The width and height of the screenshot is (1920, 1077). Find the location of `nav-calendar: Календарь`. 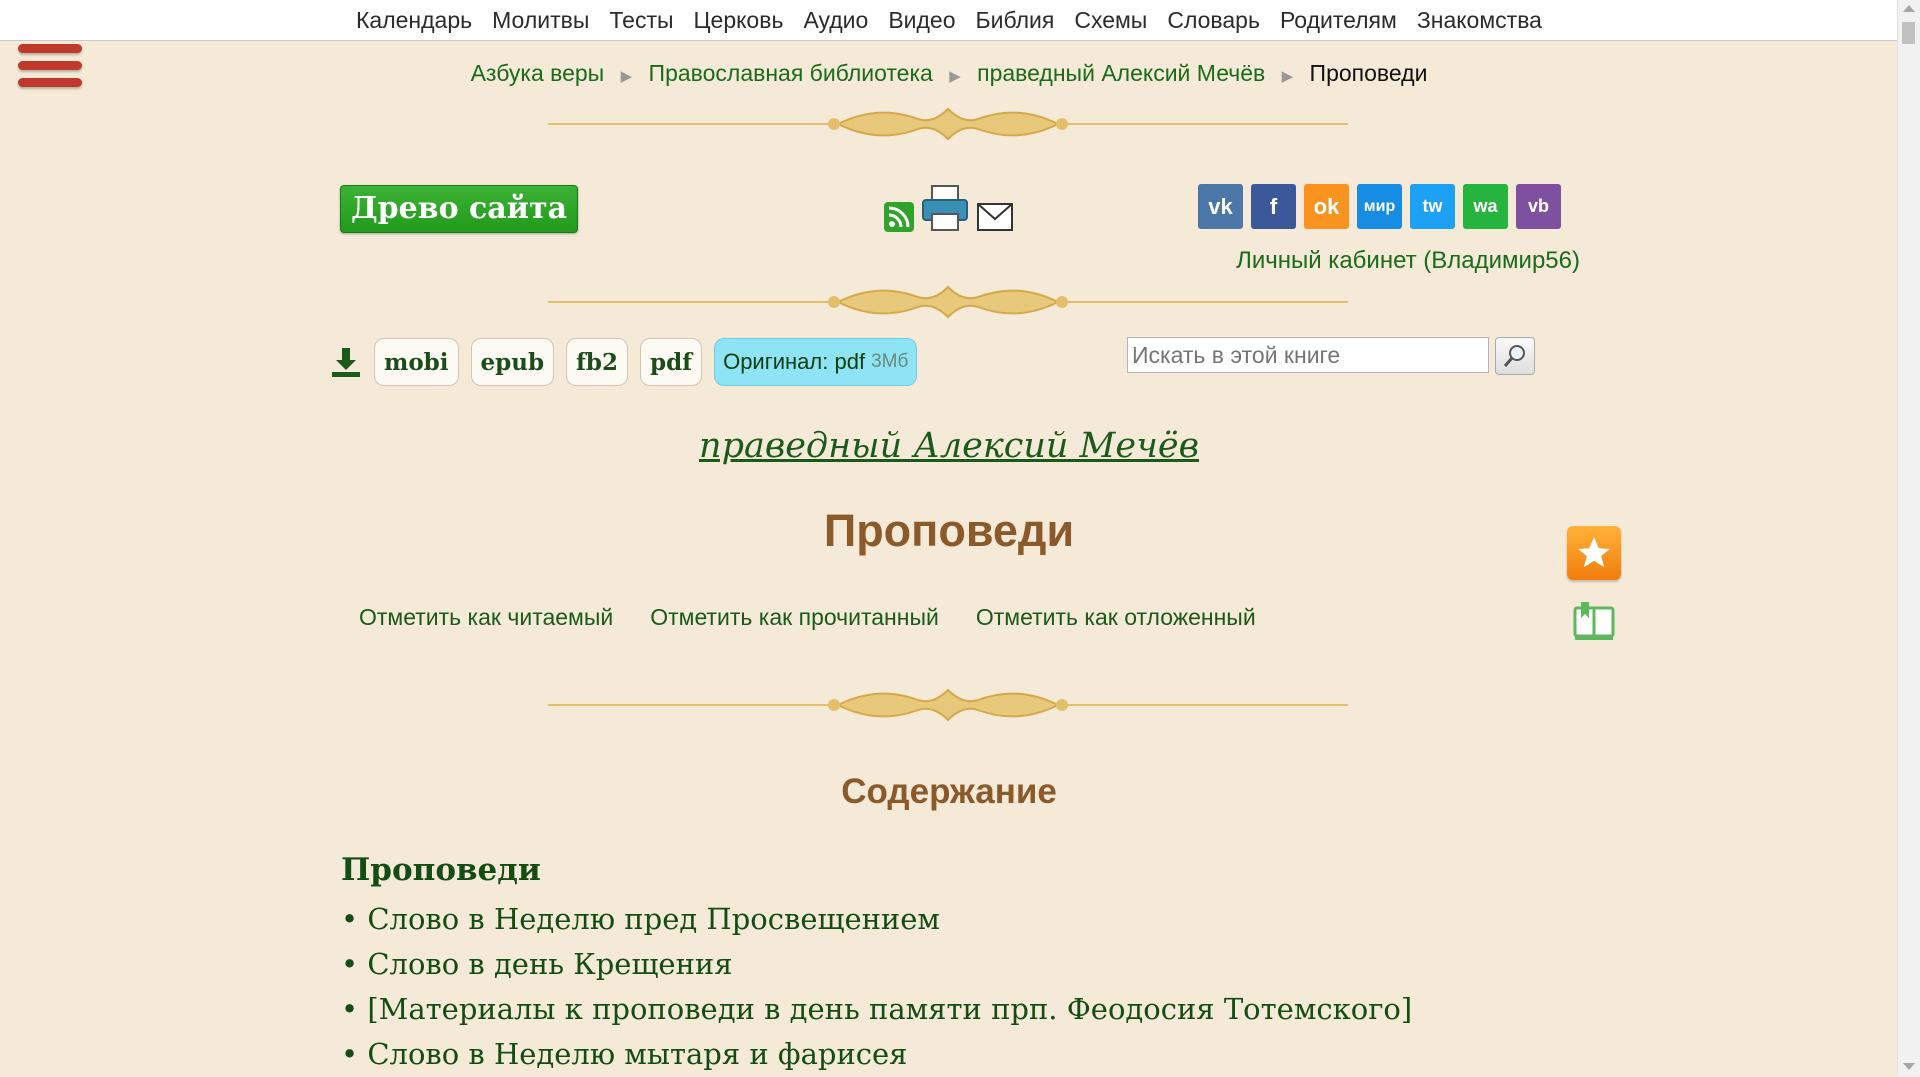

nav-calendar: Календарь is located at coordinates (414, 20).